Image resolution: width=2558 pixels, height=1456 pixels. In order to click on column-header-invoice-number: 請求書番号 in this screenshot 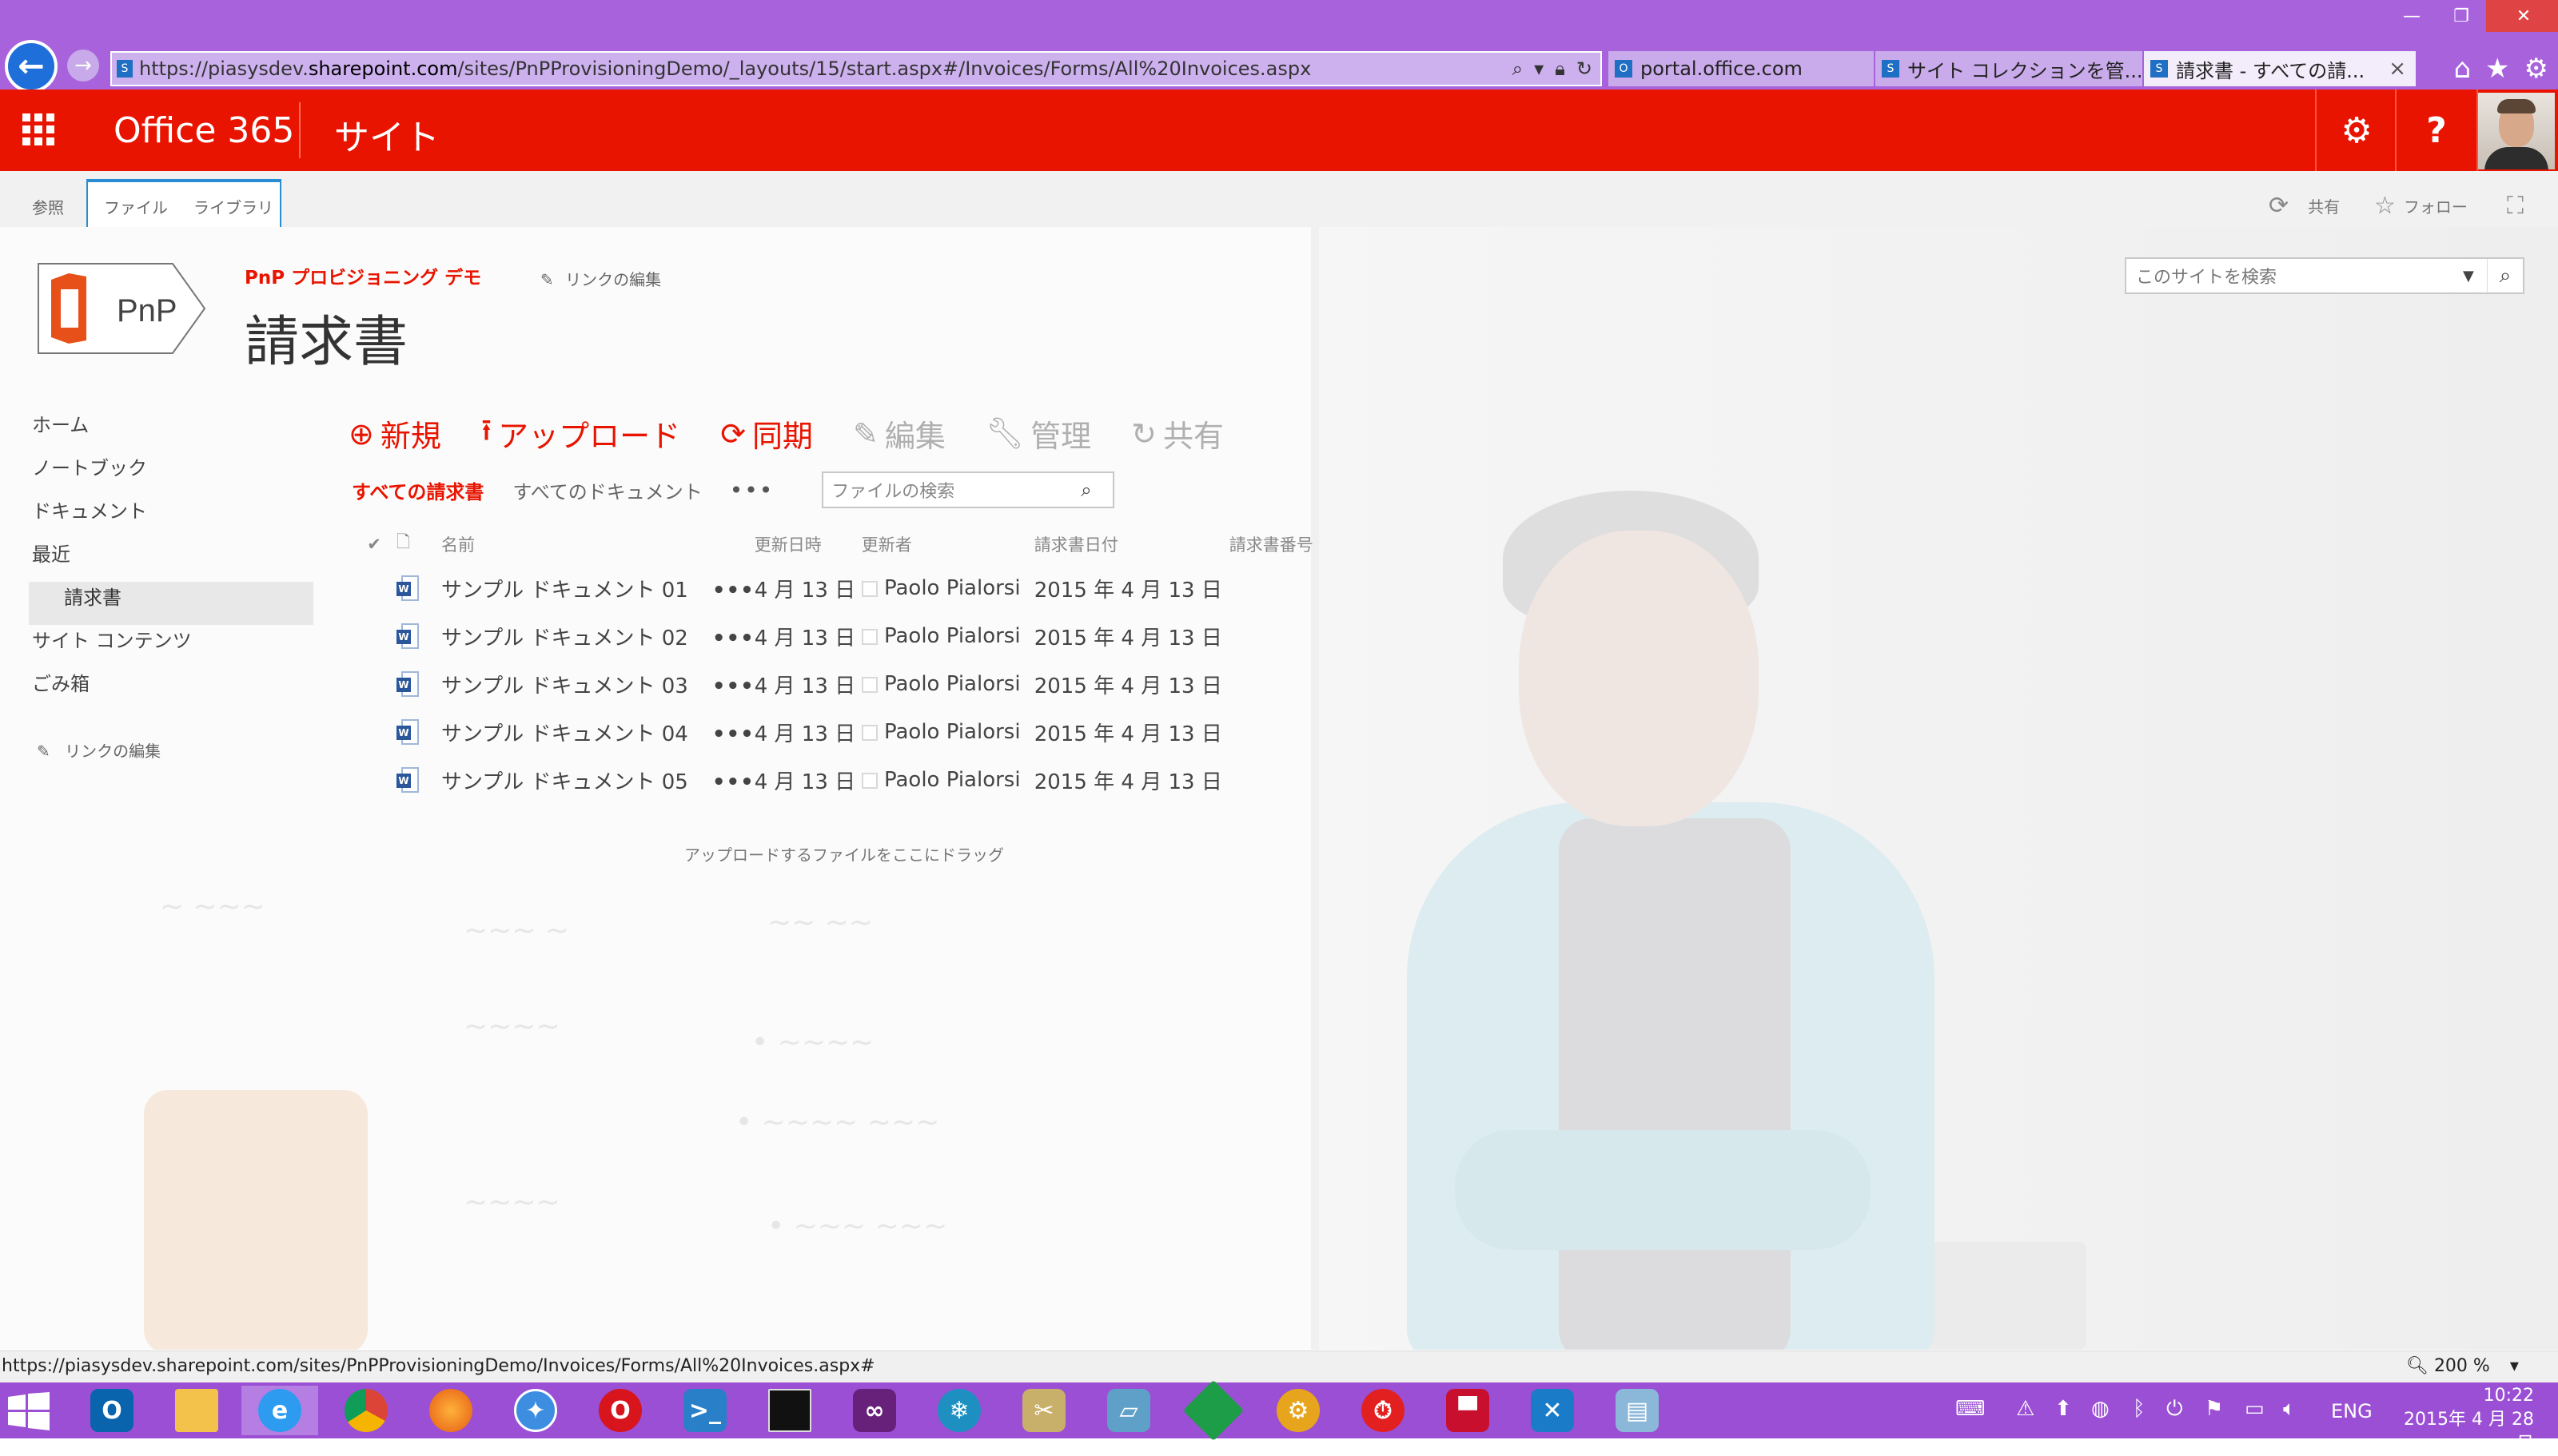, I will do `click(1289, 544)`.